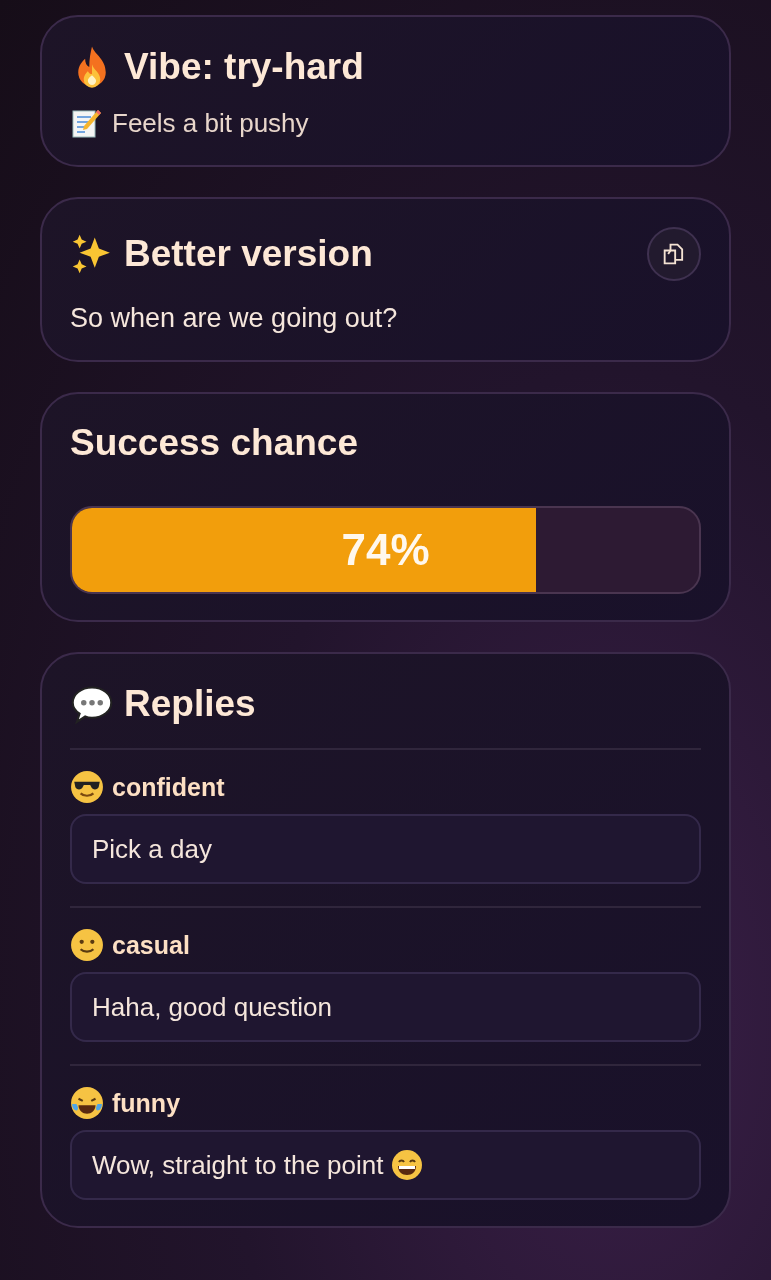 The height and width of the screenshot is (1280, 771). Describe the element at coordinates (238, 1165) in the screenshot. I see `reply-text: Wow, straight to the point` at that location.